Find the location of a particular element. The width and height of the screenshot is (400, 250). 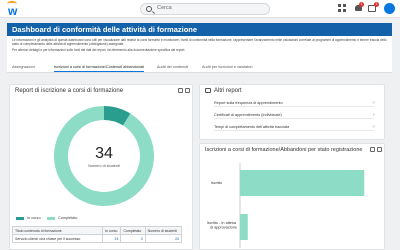

table-cell-completato: 0 is located at coordinates (133, 238).